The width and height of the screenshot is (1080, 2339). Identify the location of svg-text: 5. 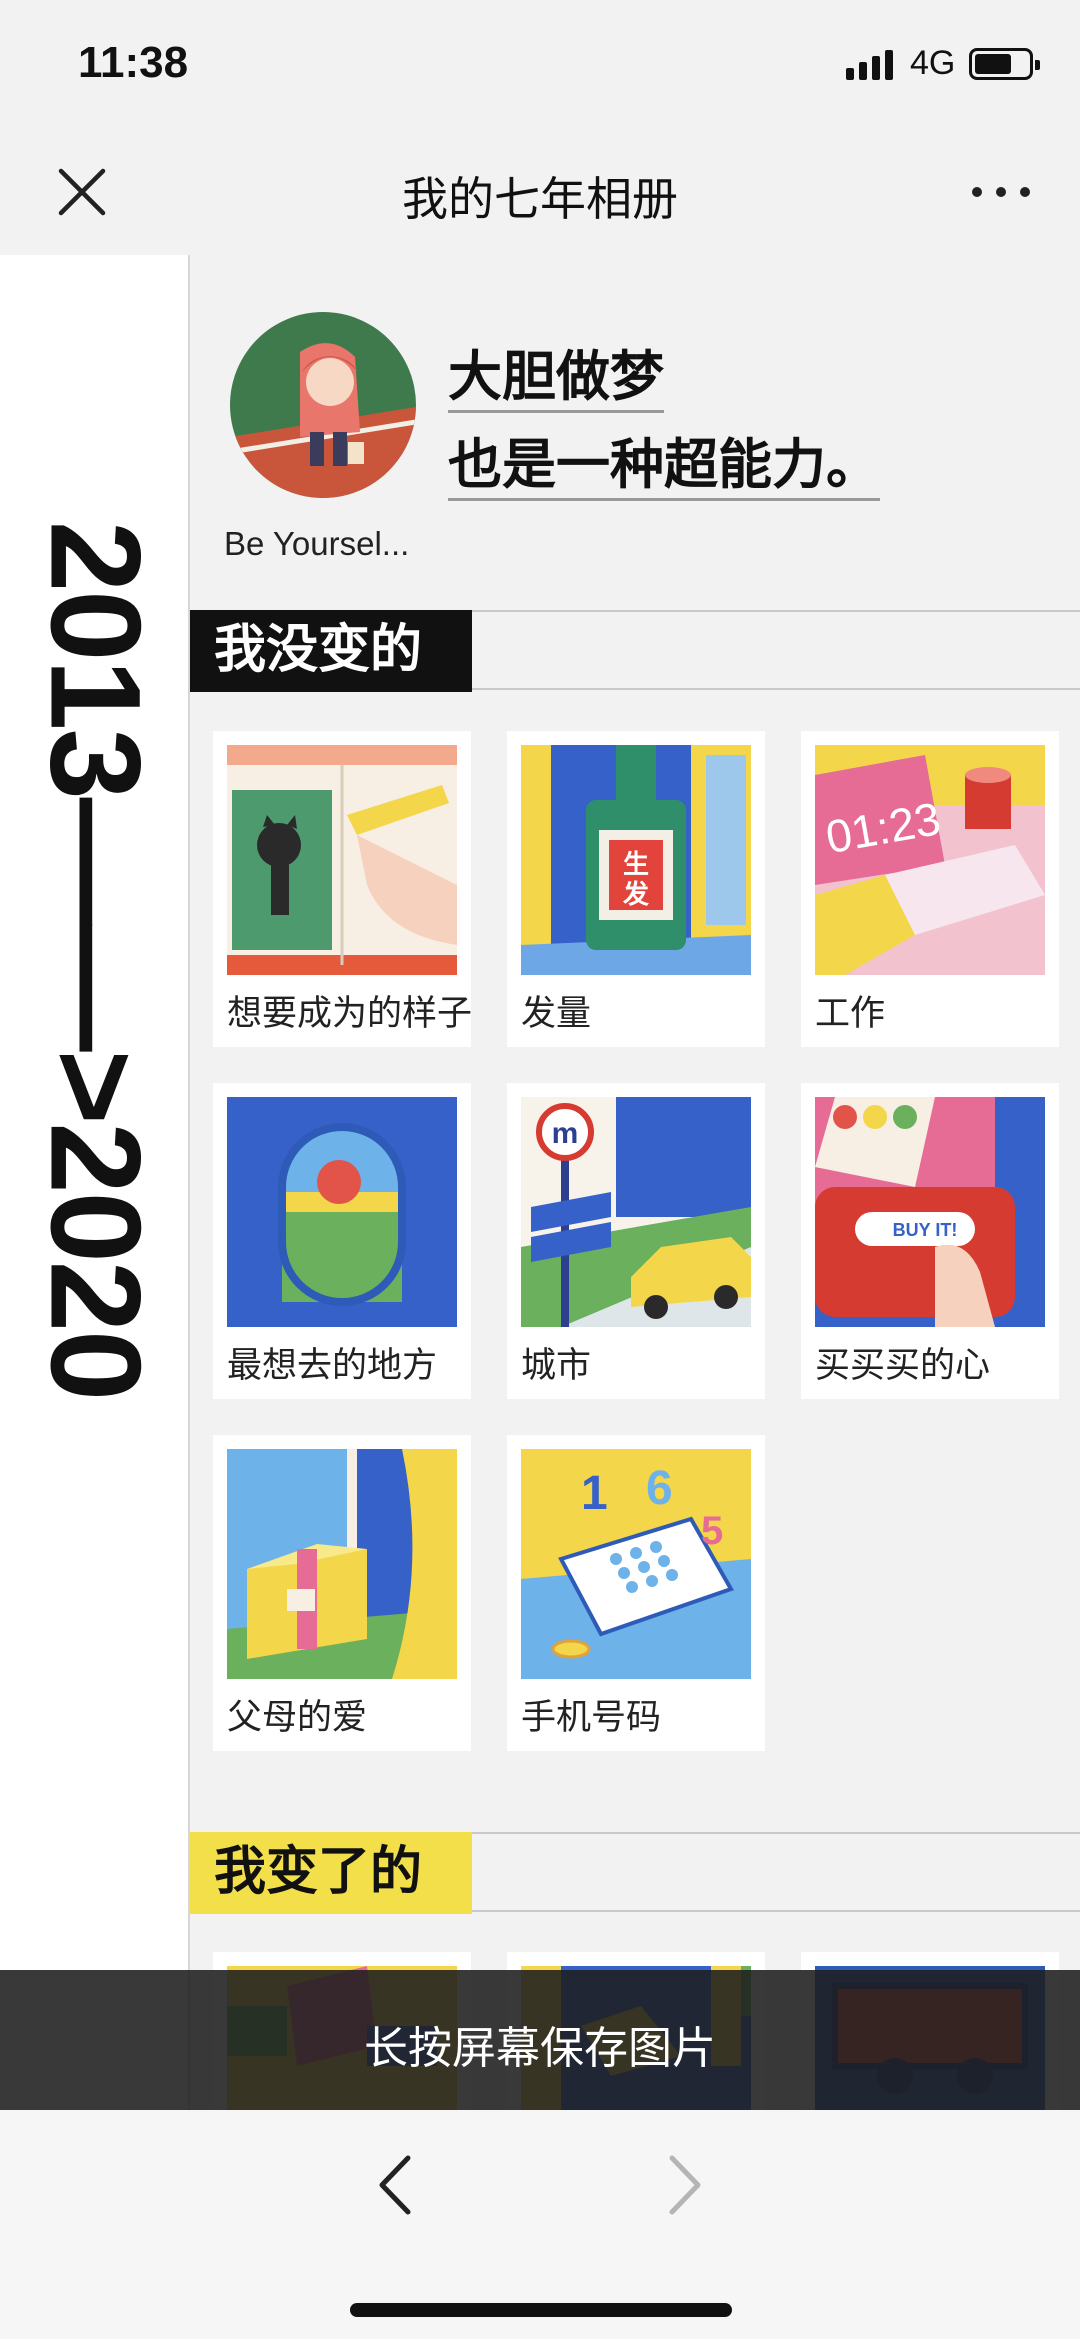
(712, 1531).